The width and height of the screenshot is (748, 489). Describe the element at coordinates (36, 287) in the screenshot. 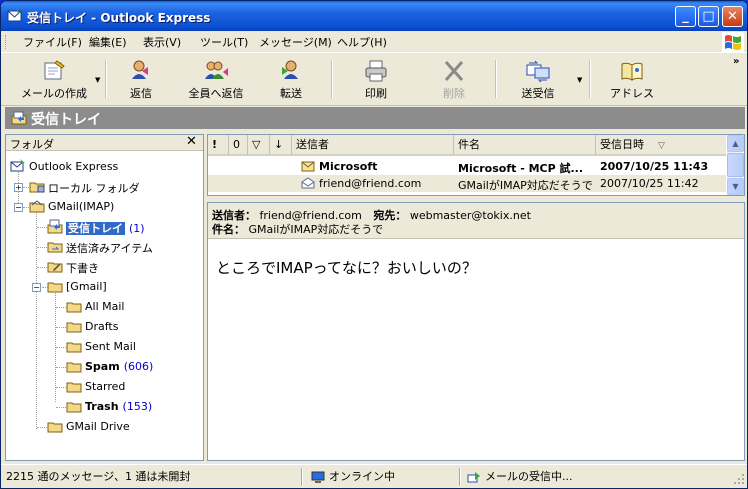

I see `collapse-gmail-folder-icon: −` at that location.